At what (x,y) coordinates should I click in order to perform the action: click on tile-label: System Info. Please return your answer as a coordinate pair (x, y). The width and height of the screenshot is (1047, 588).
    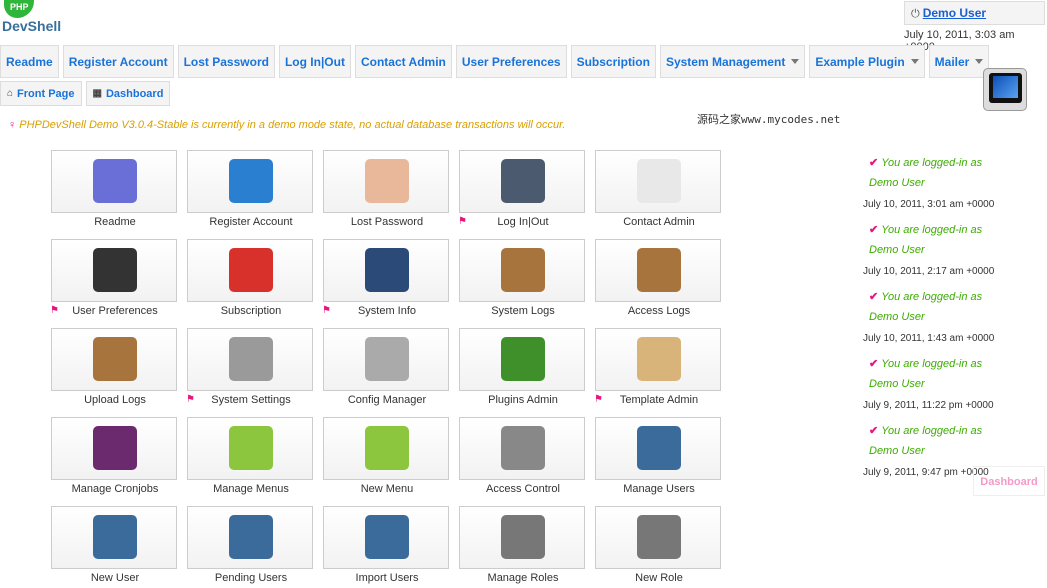
    Looking at the image, I should click on (387, 311).